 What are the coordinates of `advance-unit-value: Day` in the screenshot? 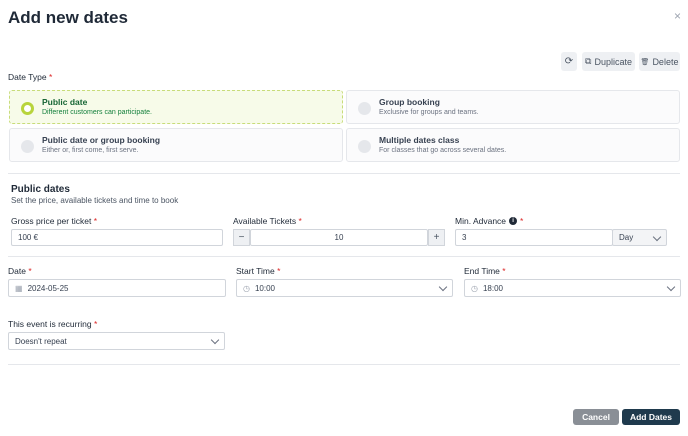 It's located at (626, 237).